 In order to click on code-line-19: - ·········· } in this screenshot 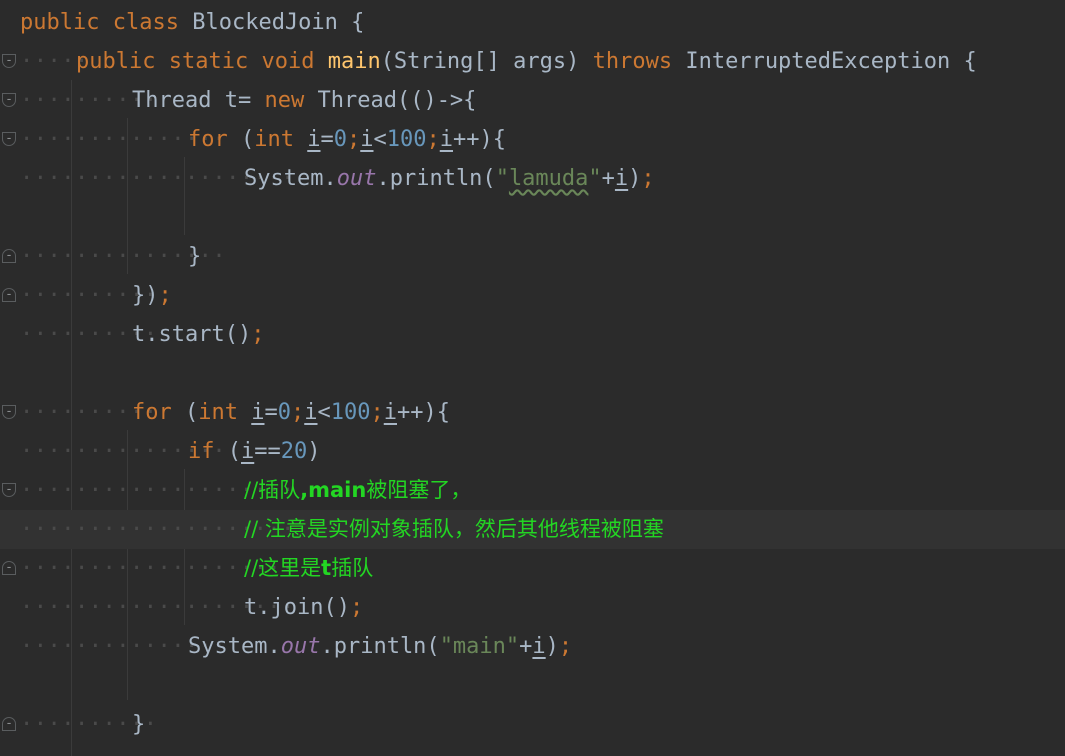, I will do `click(532, 724)`.